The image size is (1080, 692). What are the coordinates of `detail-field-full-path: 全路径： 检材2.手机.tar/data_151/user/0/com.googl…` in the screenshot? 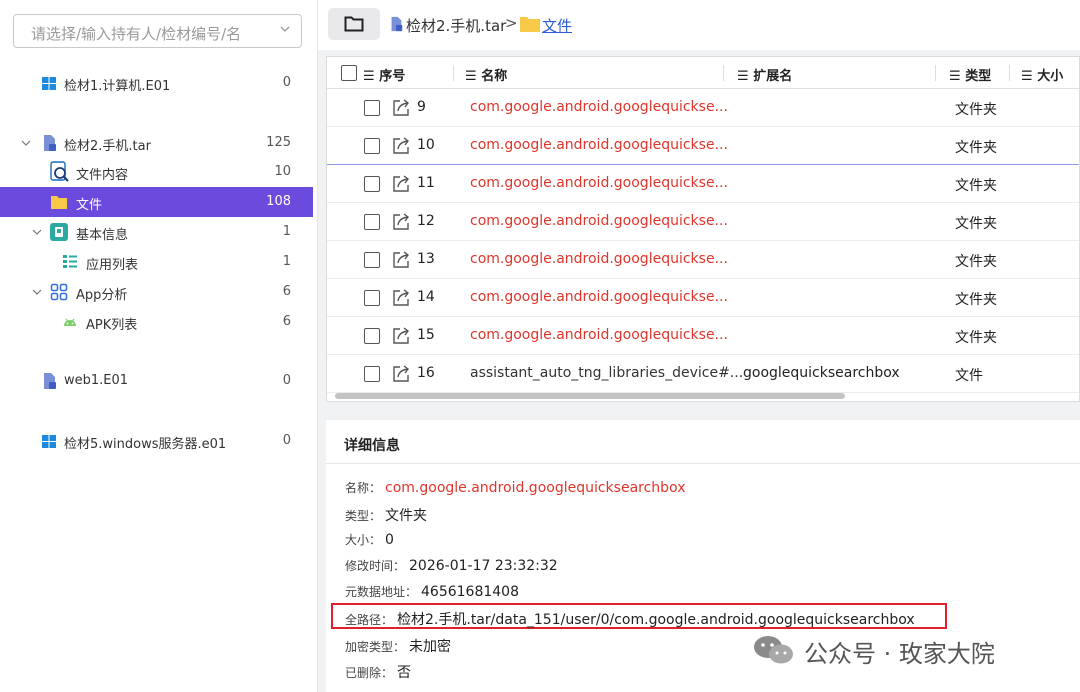 It's located at (630, 620).